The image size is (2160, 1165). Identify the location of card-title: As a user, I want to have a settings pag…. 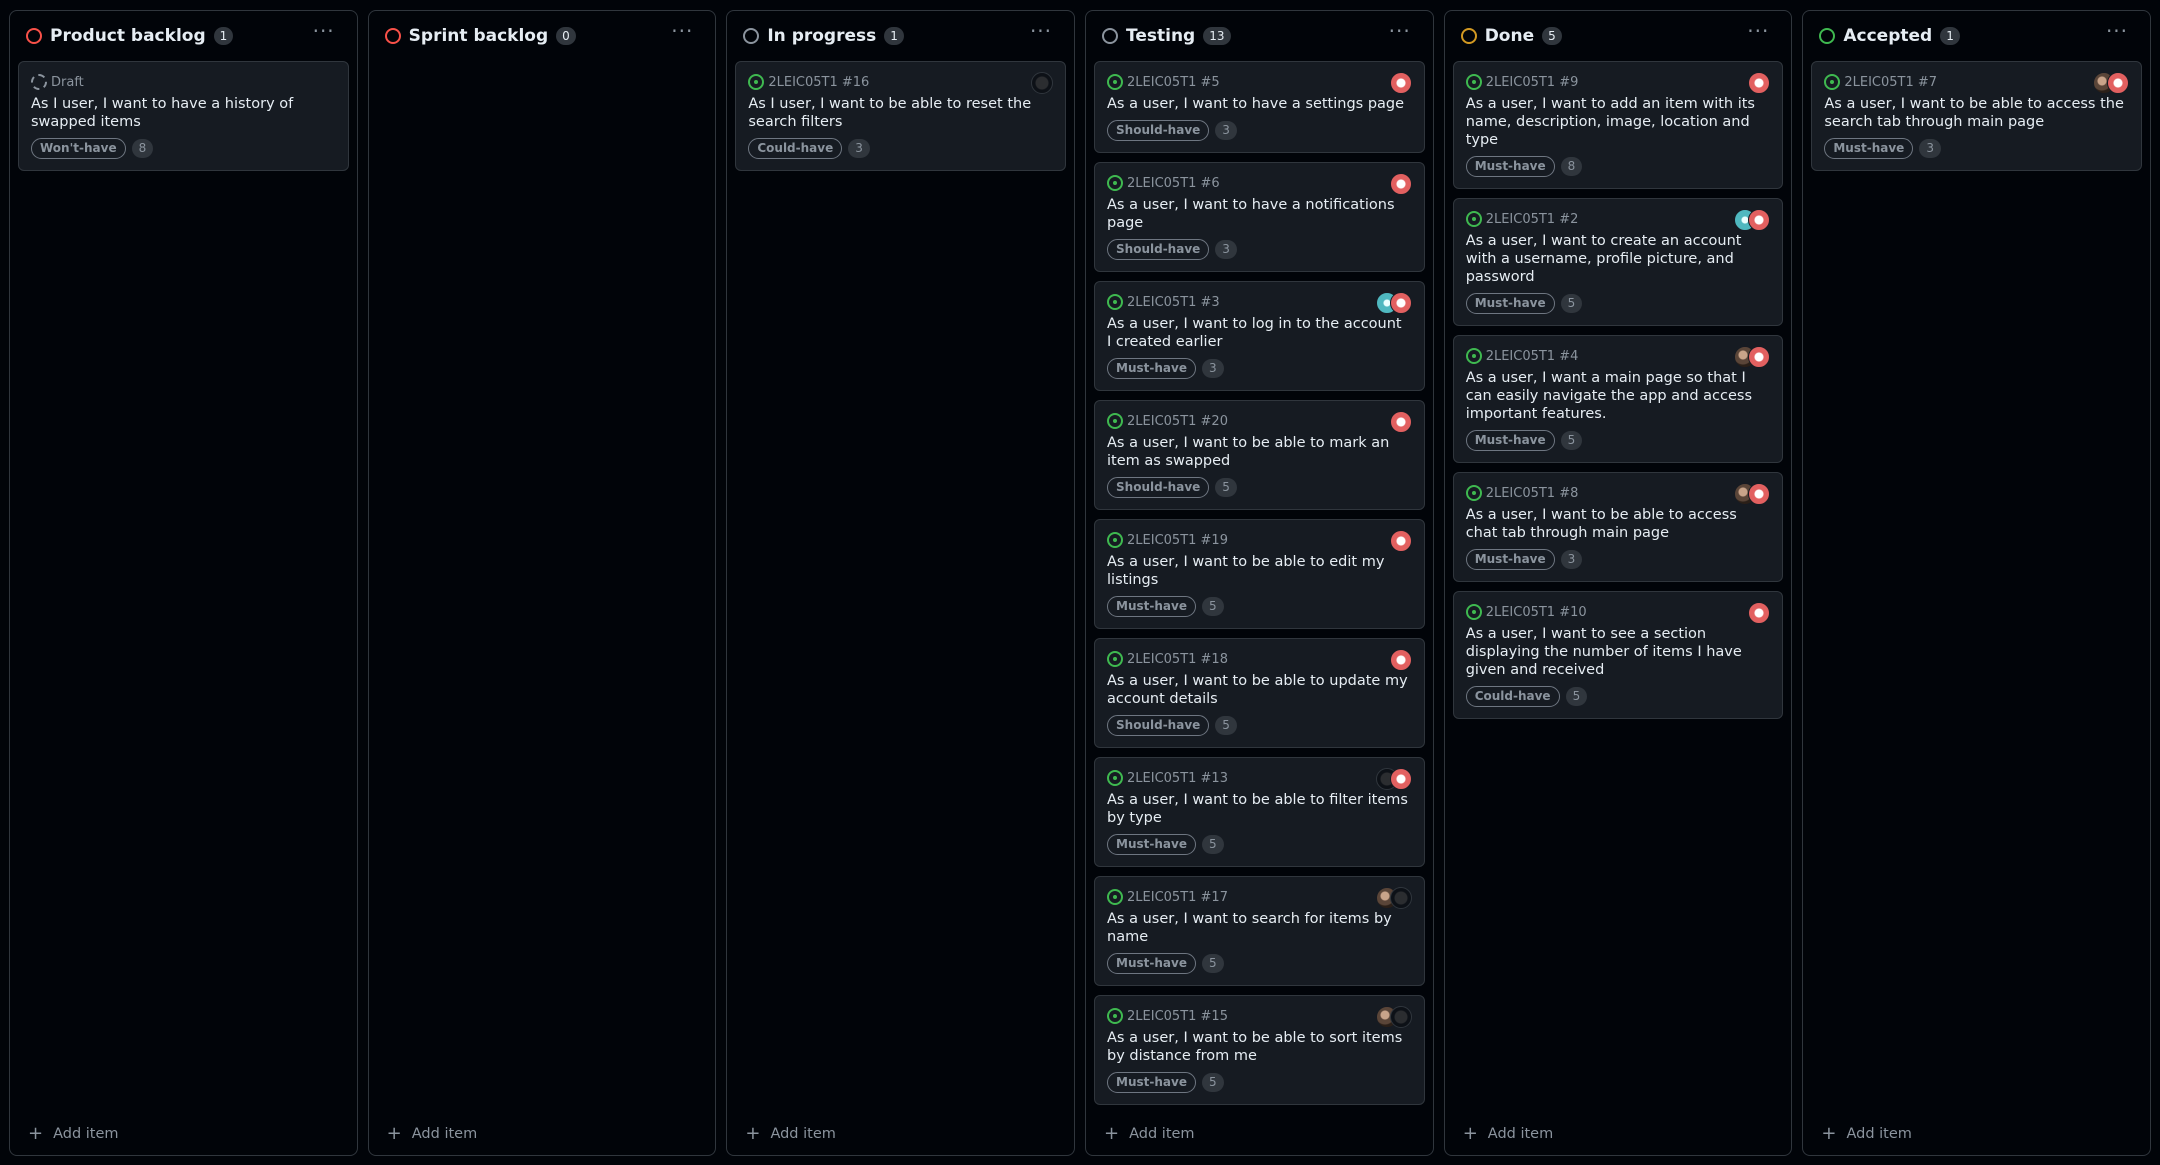
(1260, 104).